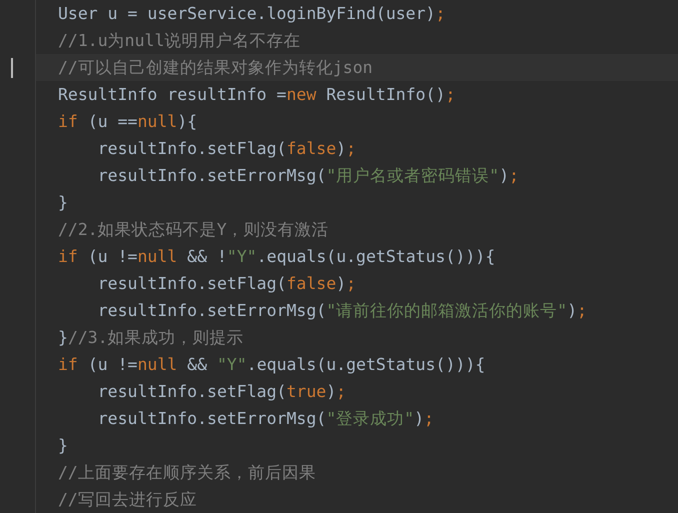  I want to click on code-line: ResultInfo resultInfo =new ResultInfo();, so click(257, 94).